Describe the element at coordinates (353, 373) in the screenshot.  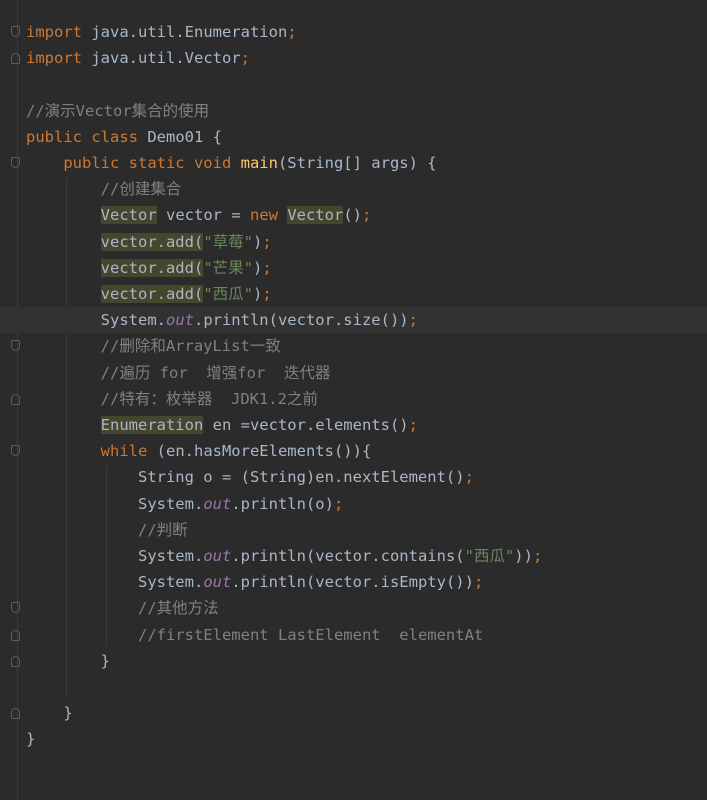
I see `code-line: //遍历 for 增强for 迭代器` at that location.